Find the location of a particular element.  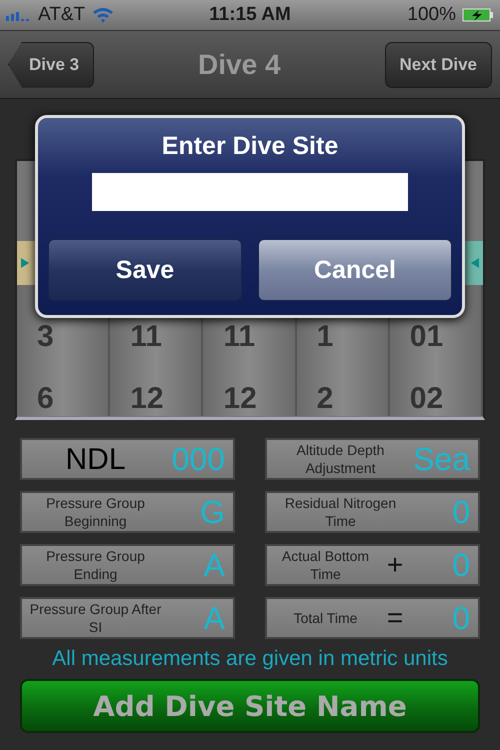

back-button: Dive 3 is located at coordinates (51, 65).